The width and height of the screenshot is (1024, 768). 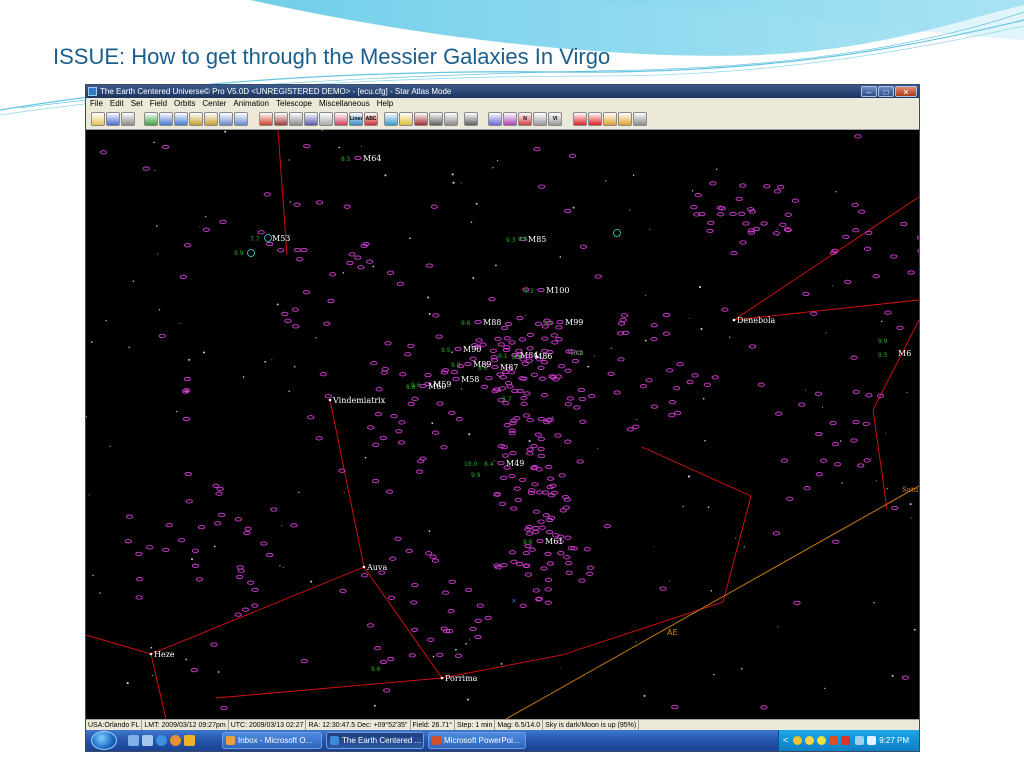 What do you see at coordinates (211, 119) in the screenshot?
I see `south-icon` at bounding box center [211, 119].